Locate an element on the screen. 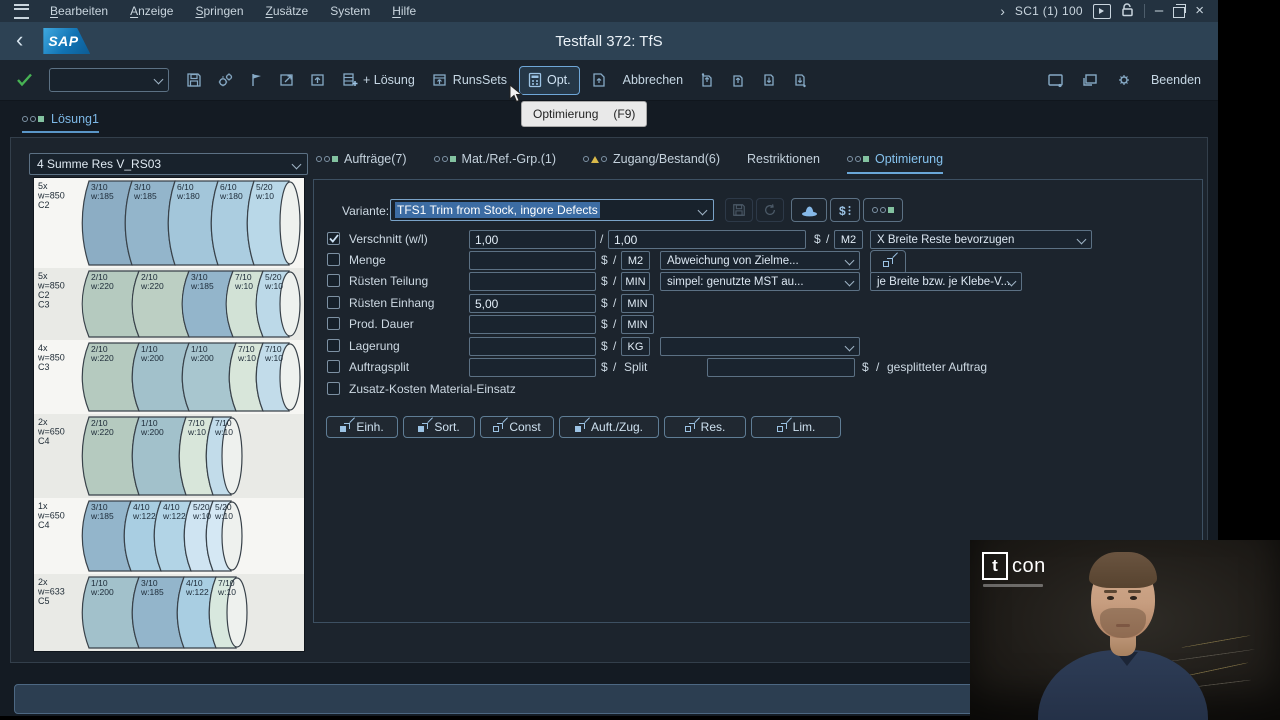 This screenshot has width=1280, height=720. menu-item-springen: Springen is located at coordinates (219, 11).